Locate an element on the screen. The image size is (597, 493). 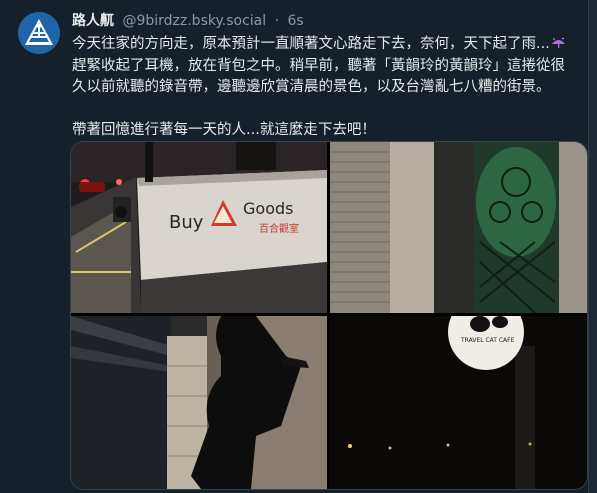
post-time: 6s is located at coordinates (295, 21).